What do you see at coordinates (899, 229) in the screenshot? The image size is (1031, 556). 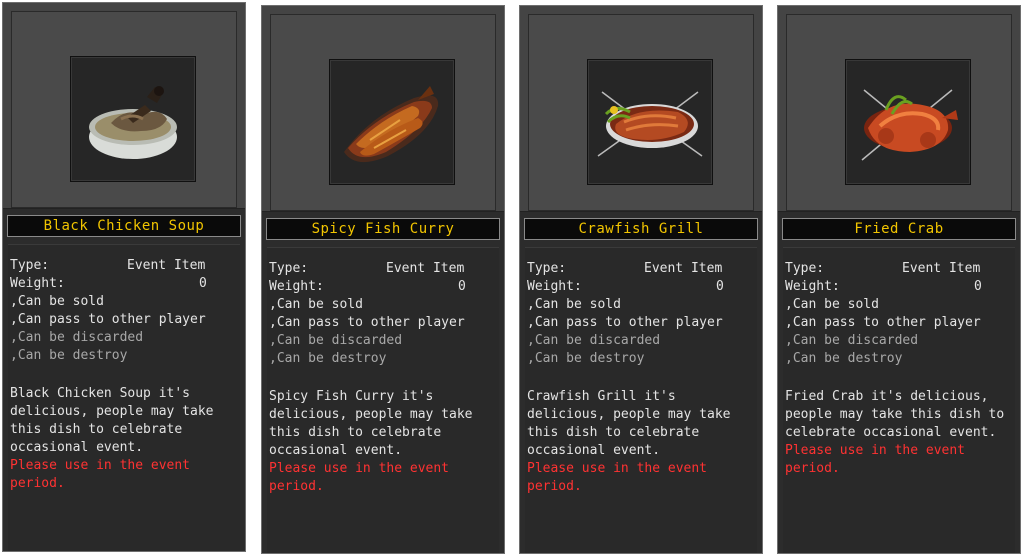 I see `item-name: Fried Crab` at bounding box center [899, 229].